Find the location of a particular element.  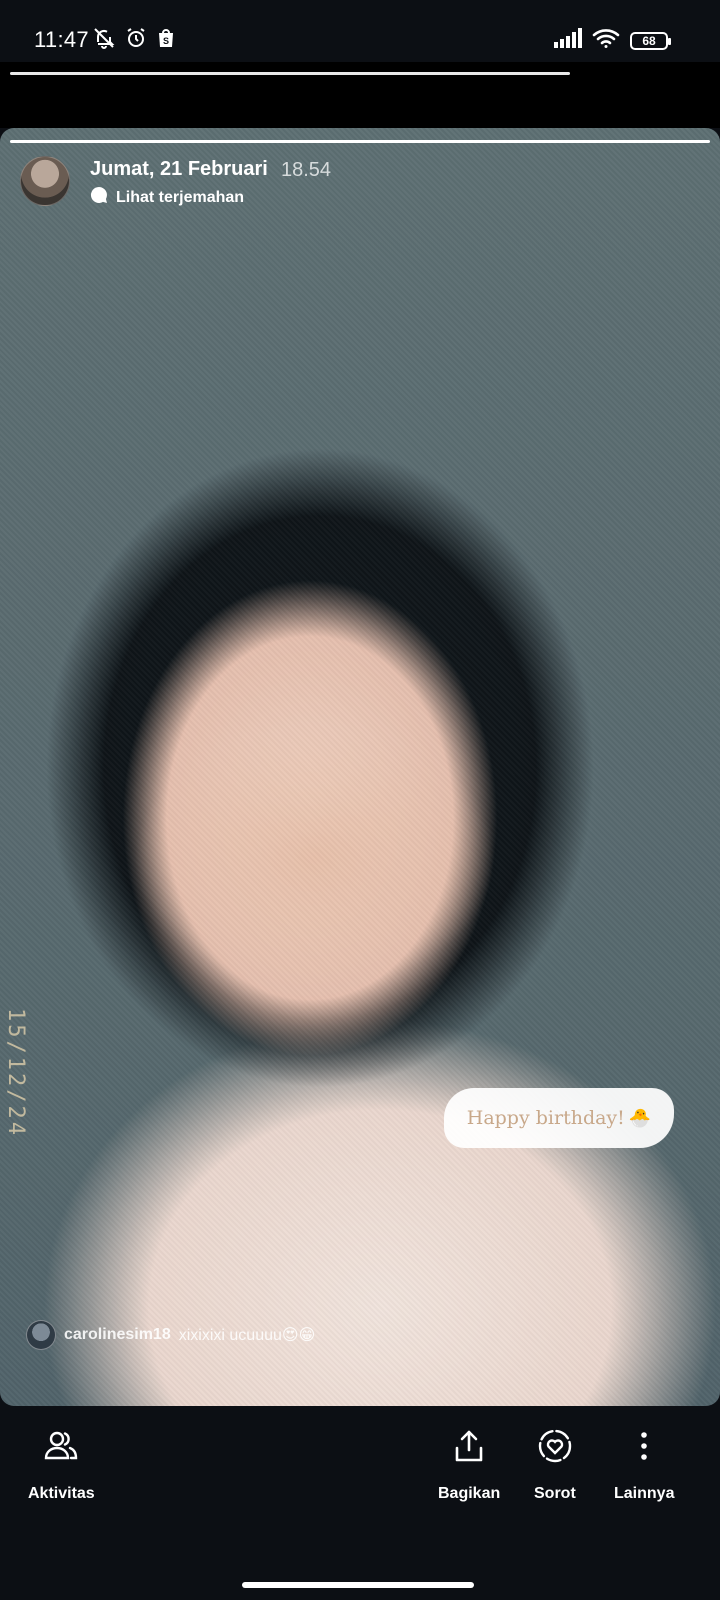

status-icons-left: S is located at coordinates (134, 40).